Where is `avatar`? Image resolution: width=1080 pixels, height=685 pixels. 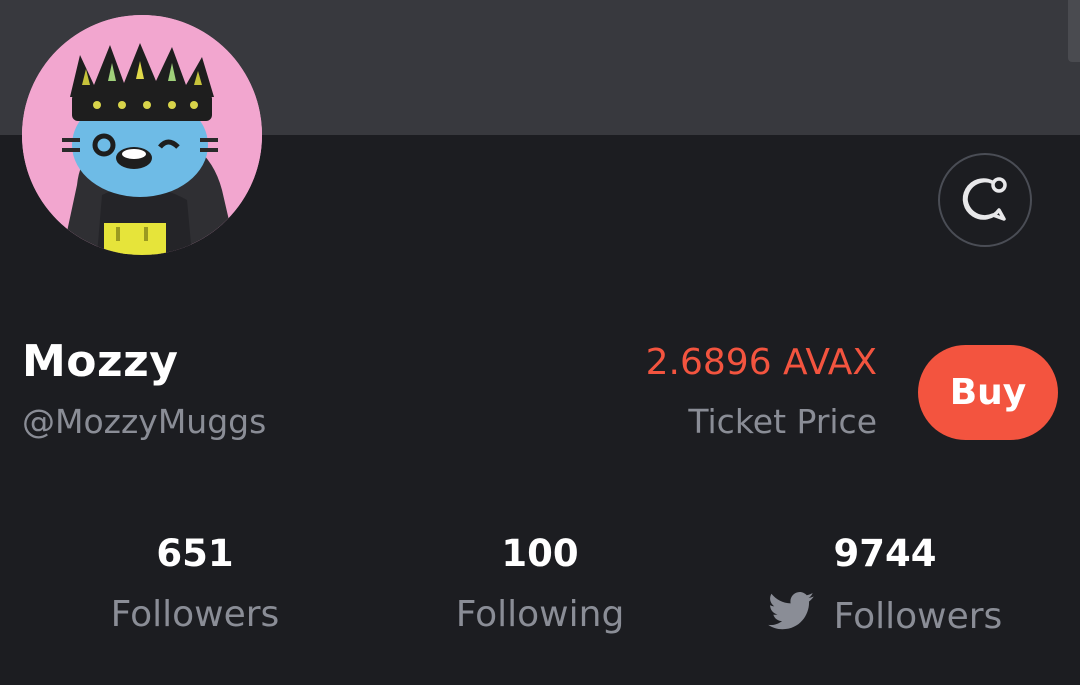 avatar is located at coordinates (142, 135).